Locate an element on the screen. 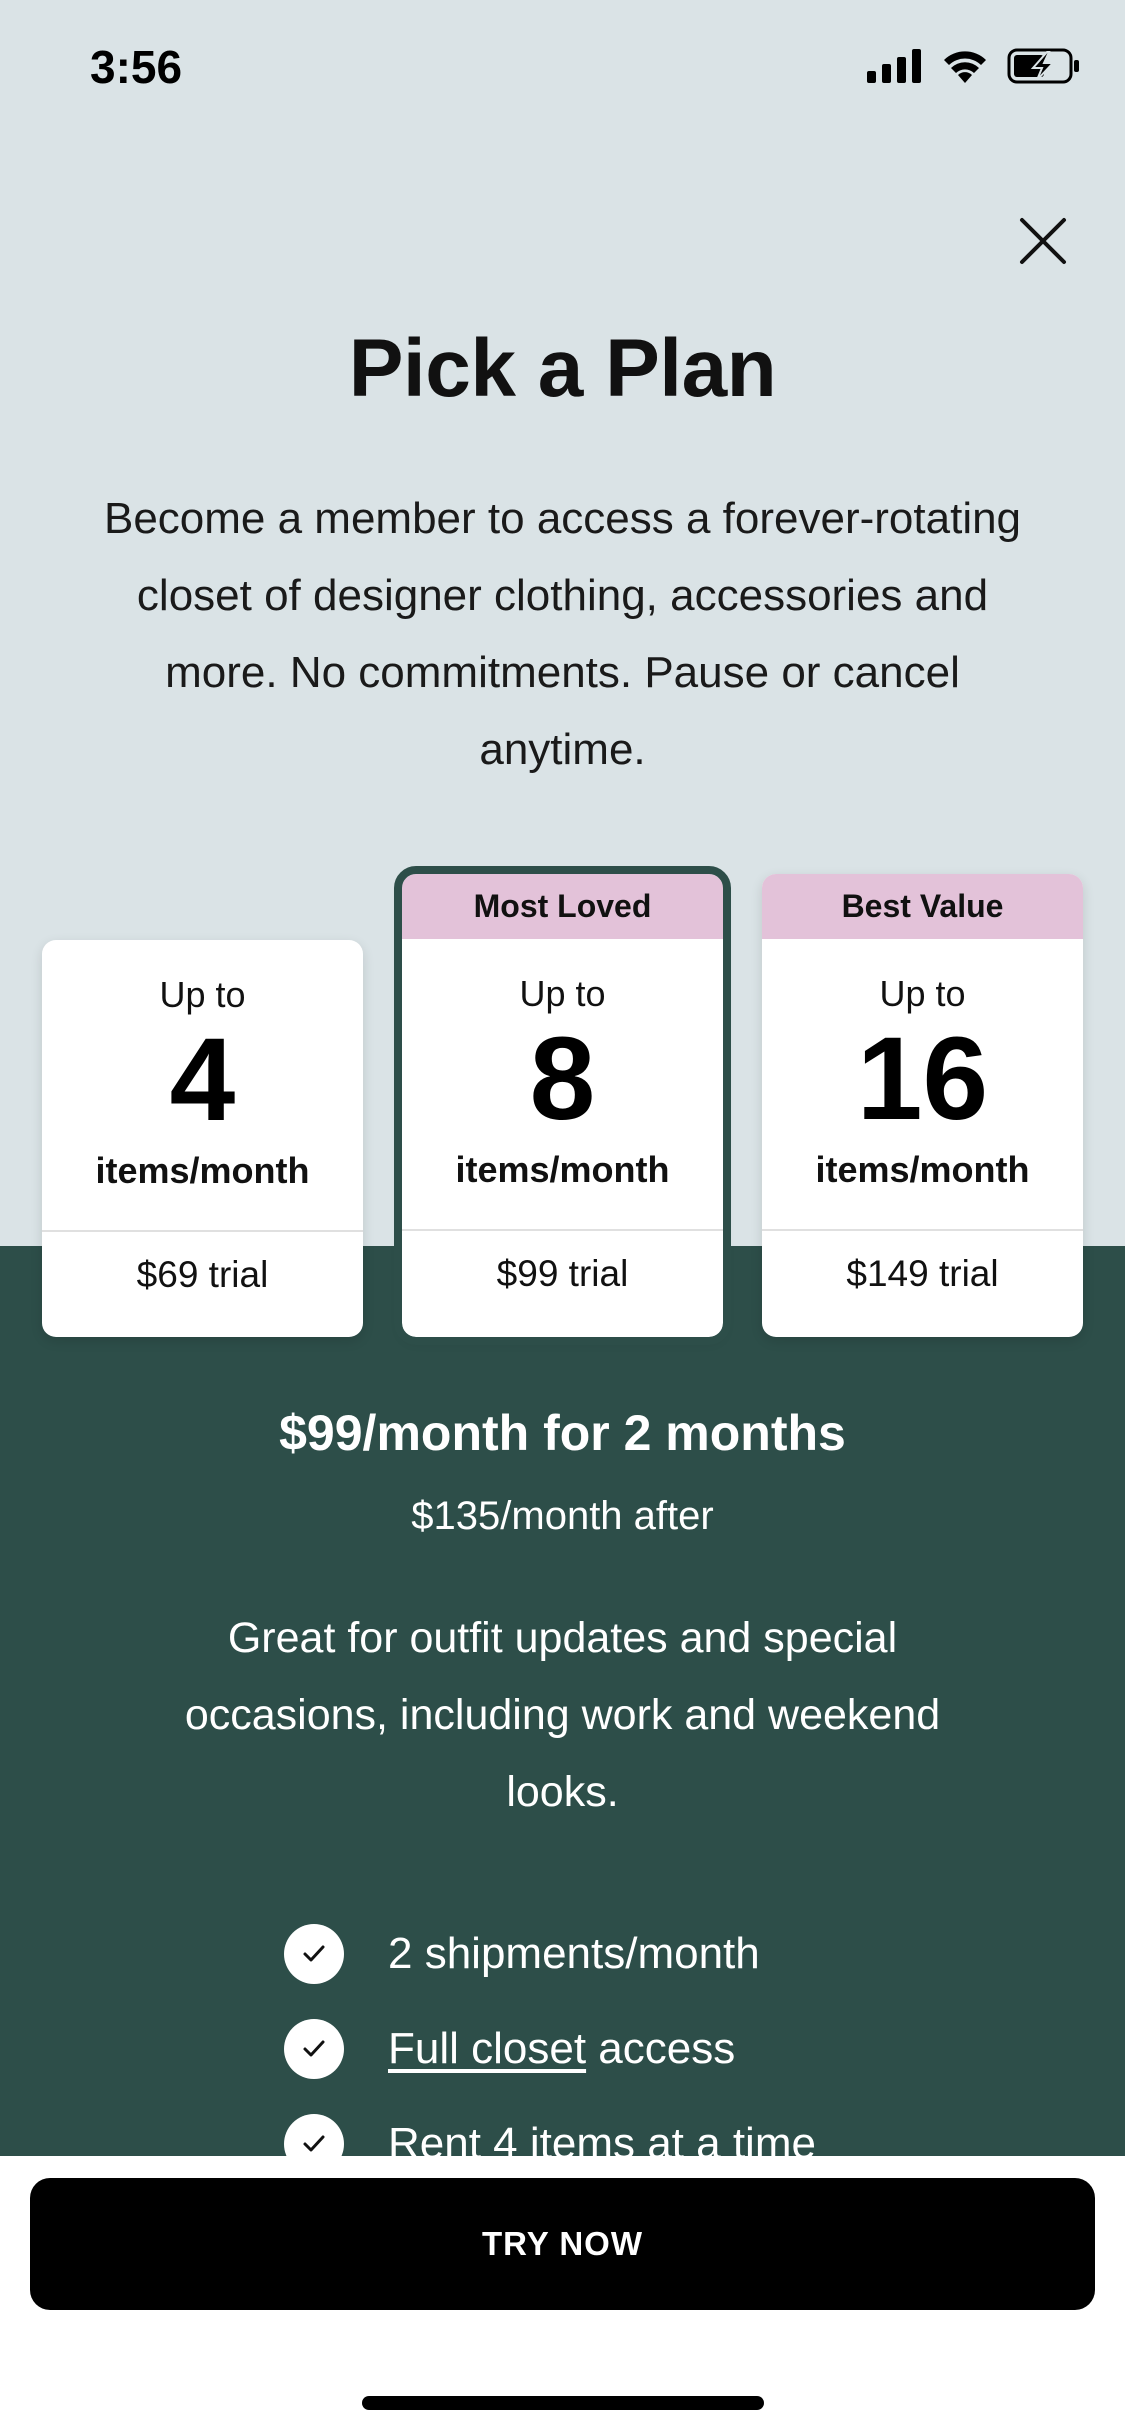 The image size is (1125, 2436). plan-card-4: Up to 4 items/month $69 trial is located at coordinates (202, 1138).